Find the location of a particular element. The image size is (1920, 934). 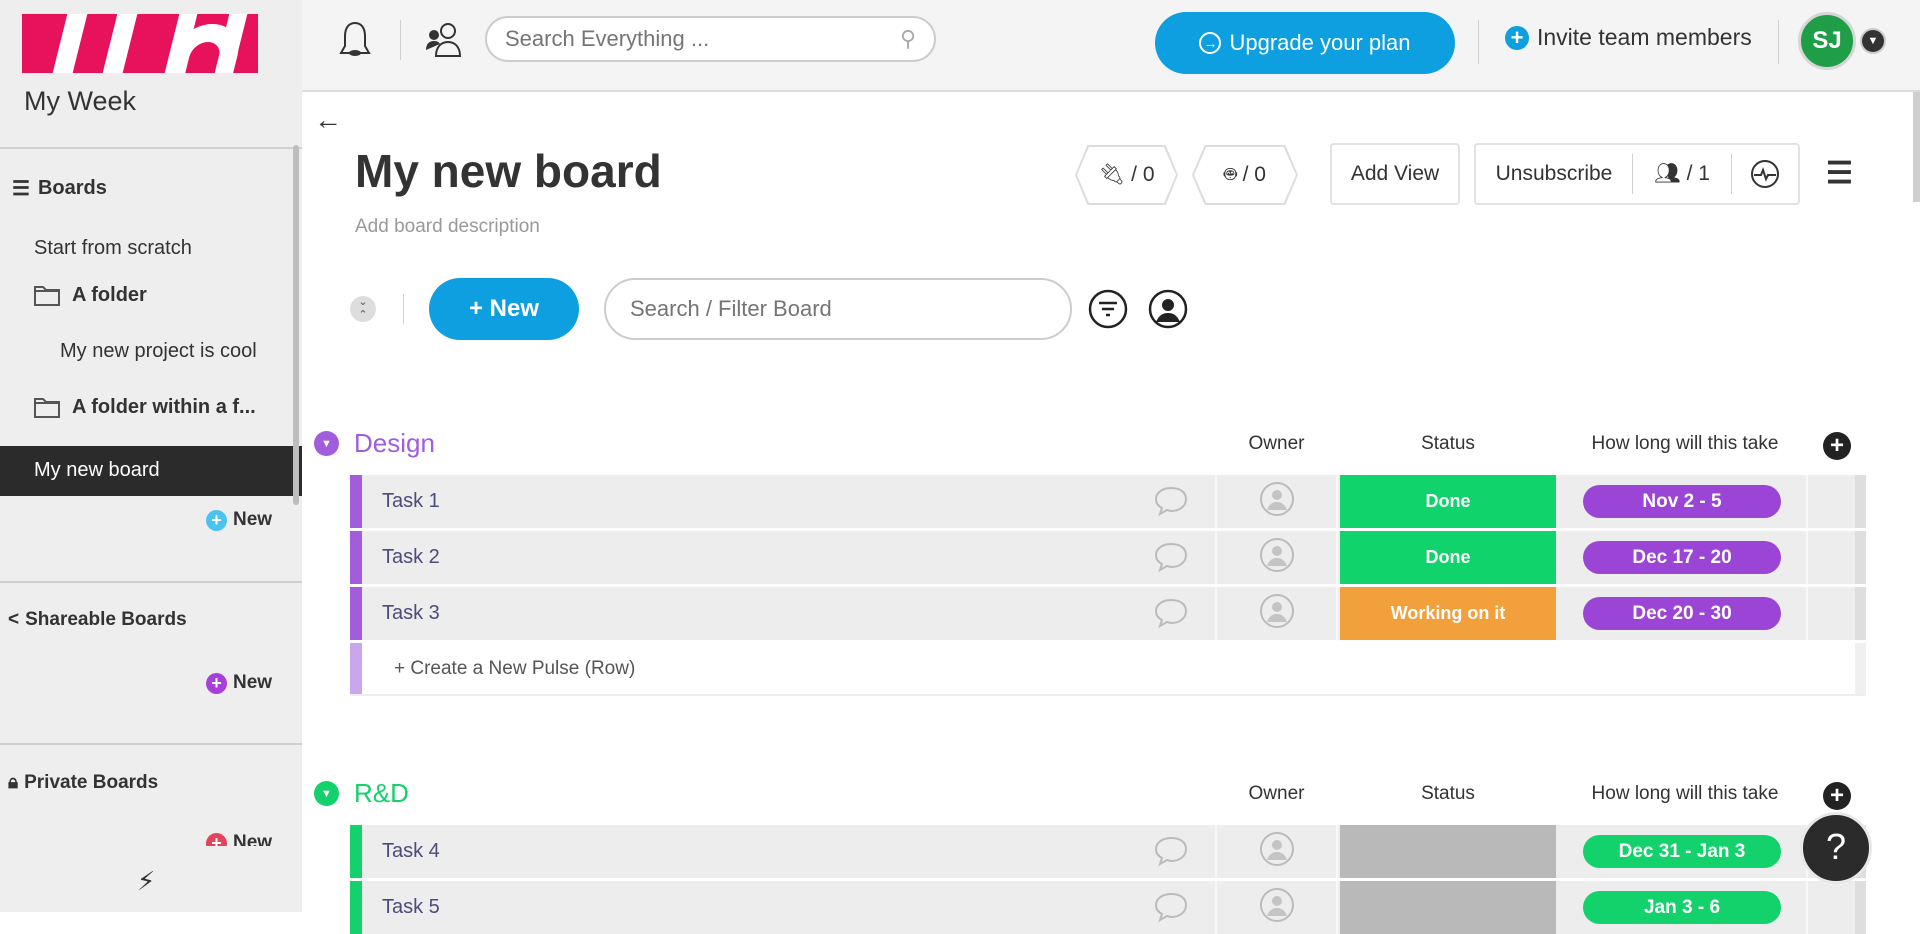

activity-icon is located at coordinates (1765, 174).